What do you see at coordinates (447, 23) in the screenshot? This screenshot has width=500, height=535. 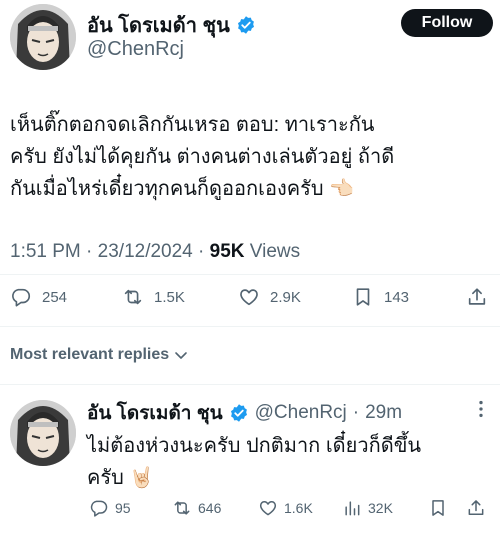 I see `follow-button: Follow` at bounding box center [447, 23].